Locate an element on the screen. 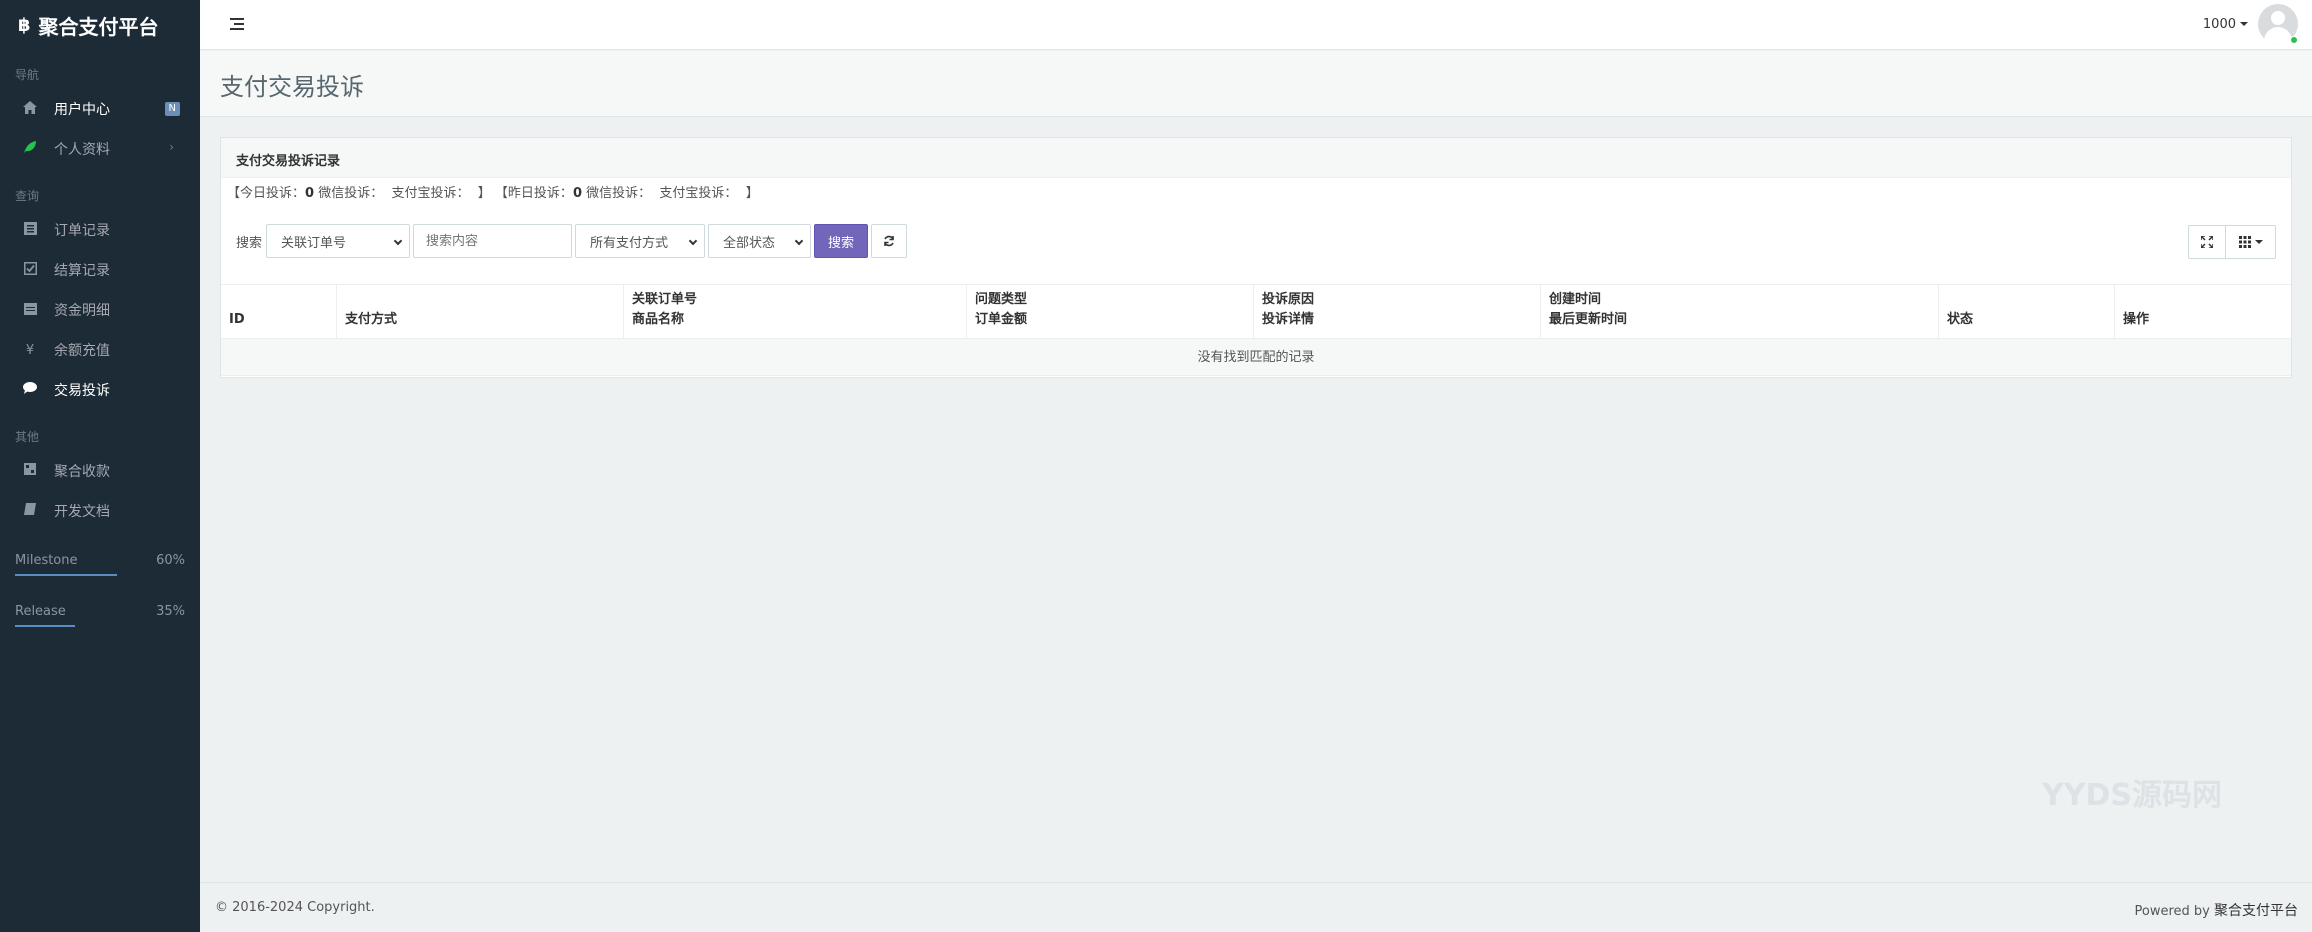 The height and width of the screenshot is (932, 2312). column-header-problem: 问题类型 订单金额 is located at coordinates (1110, 311).